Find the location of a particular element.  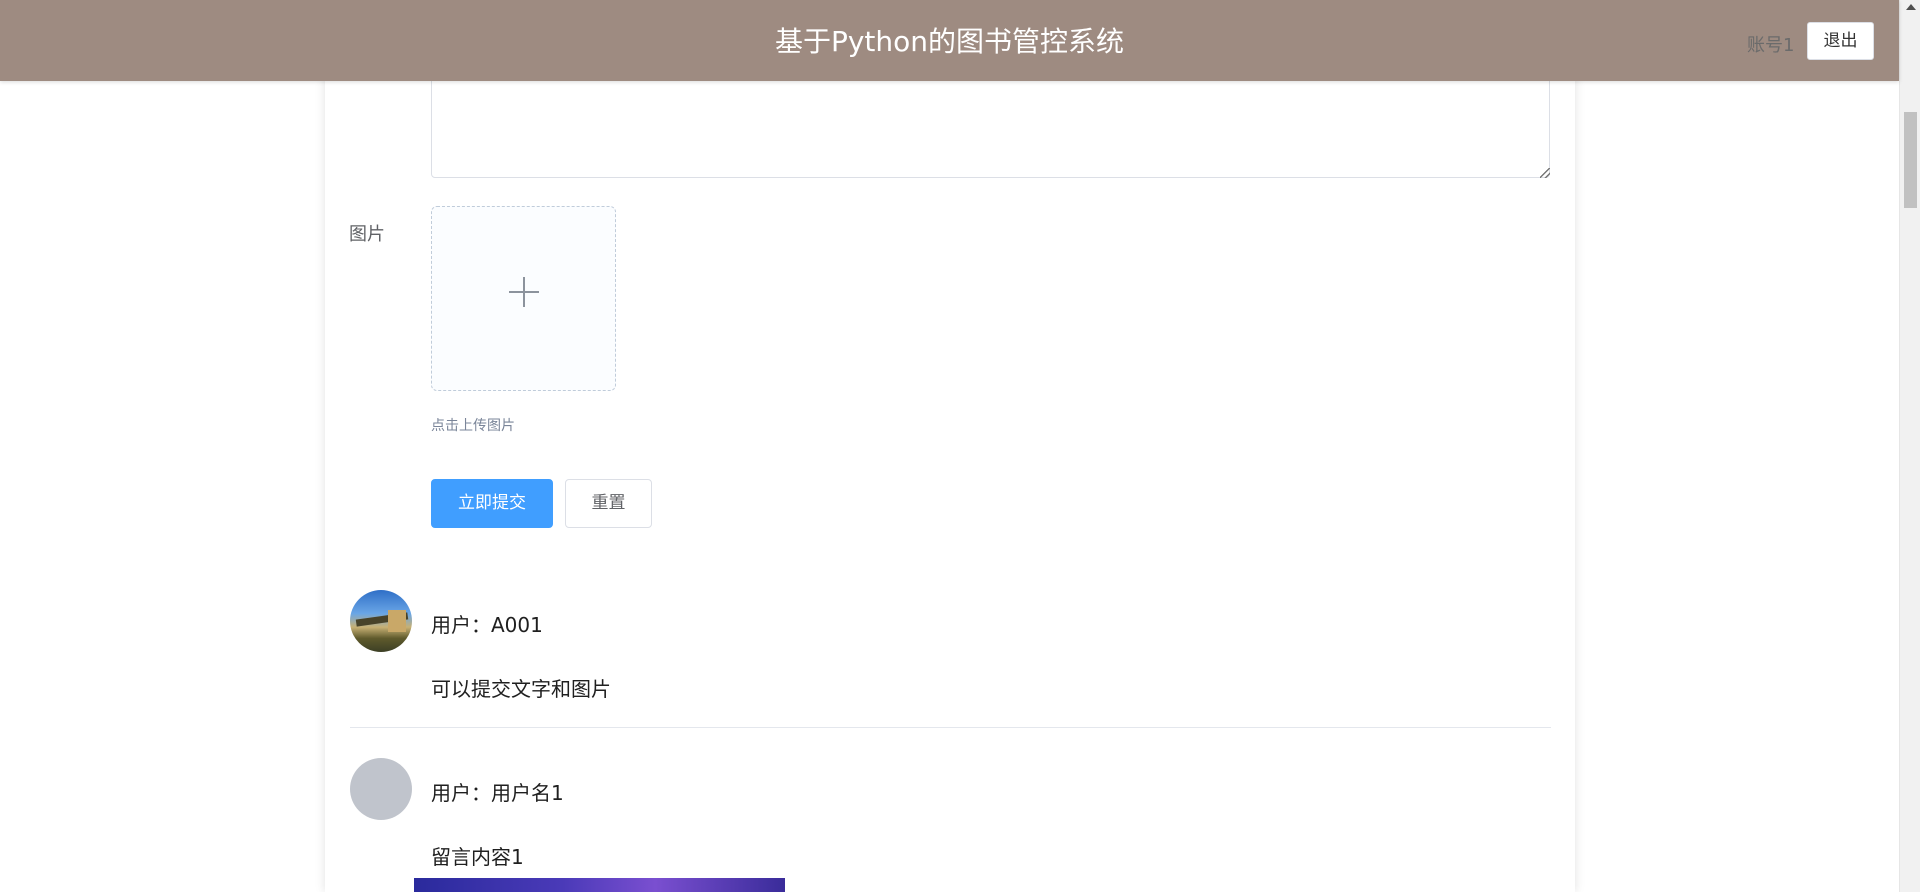

scrollbar-thumb is located at coordinates (1910, 160).